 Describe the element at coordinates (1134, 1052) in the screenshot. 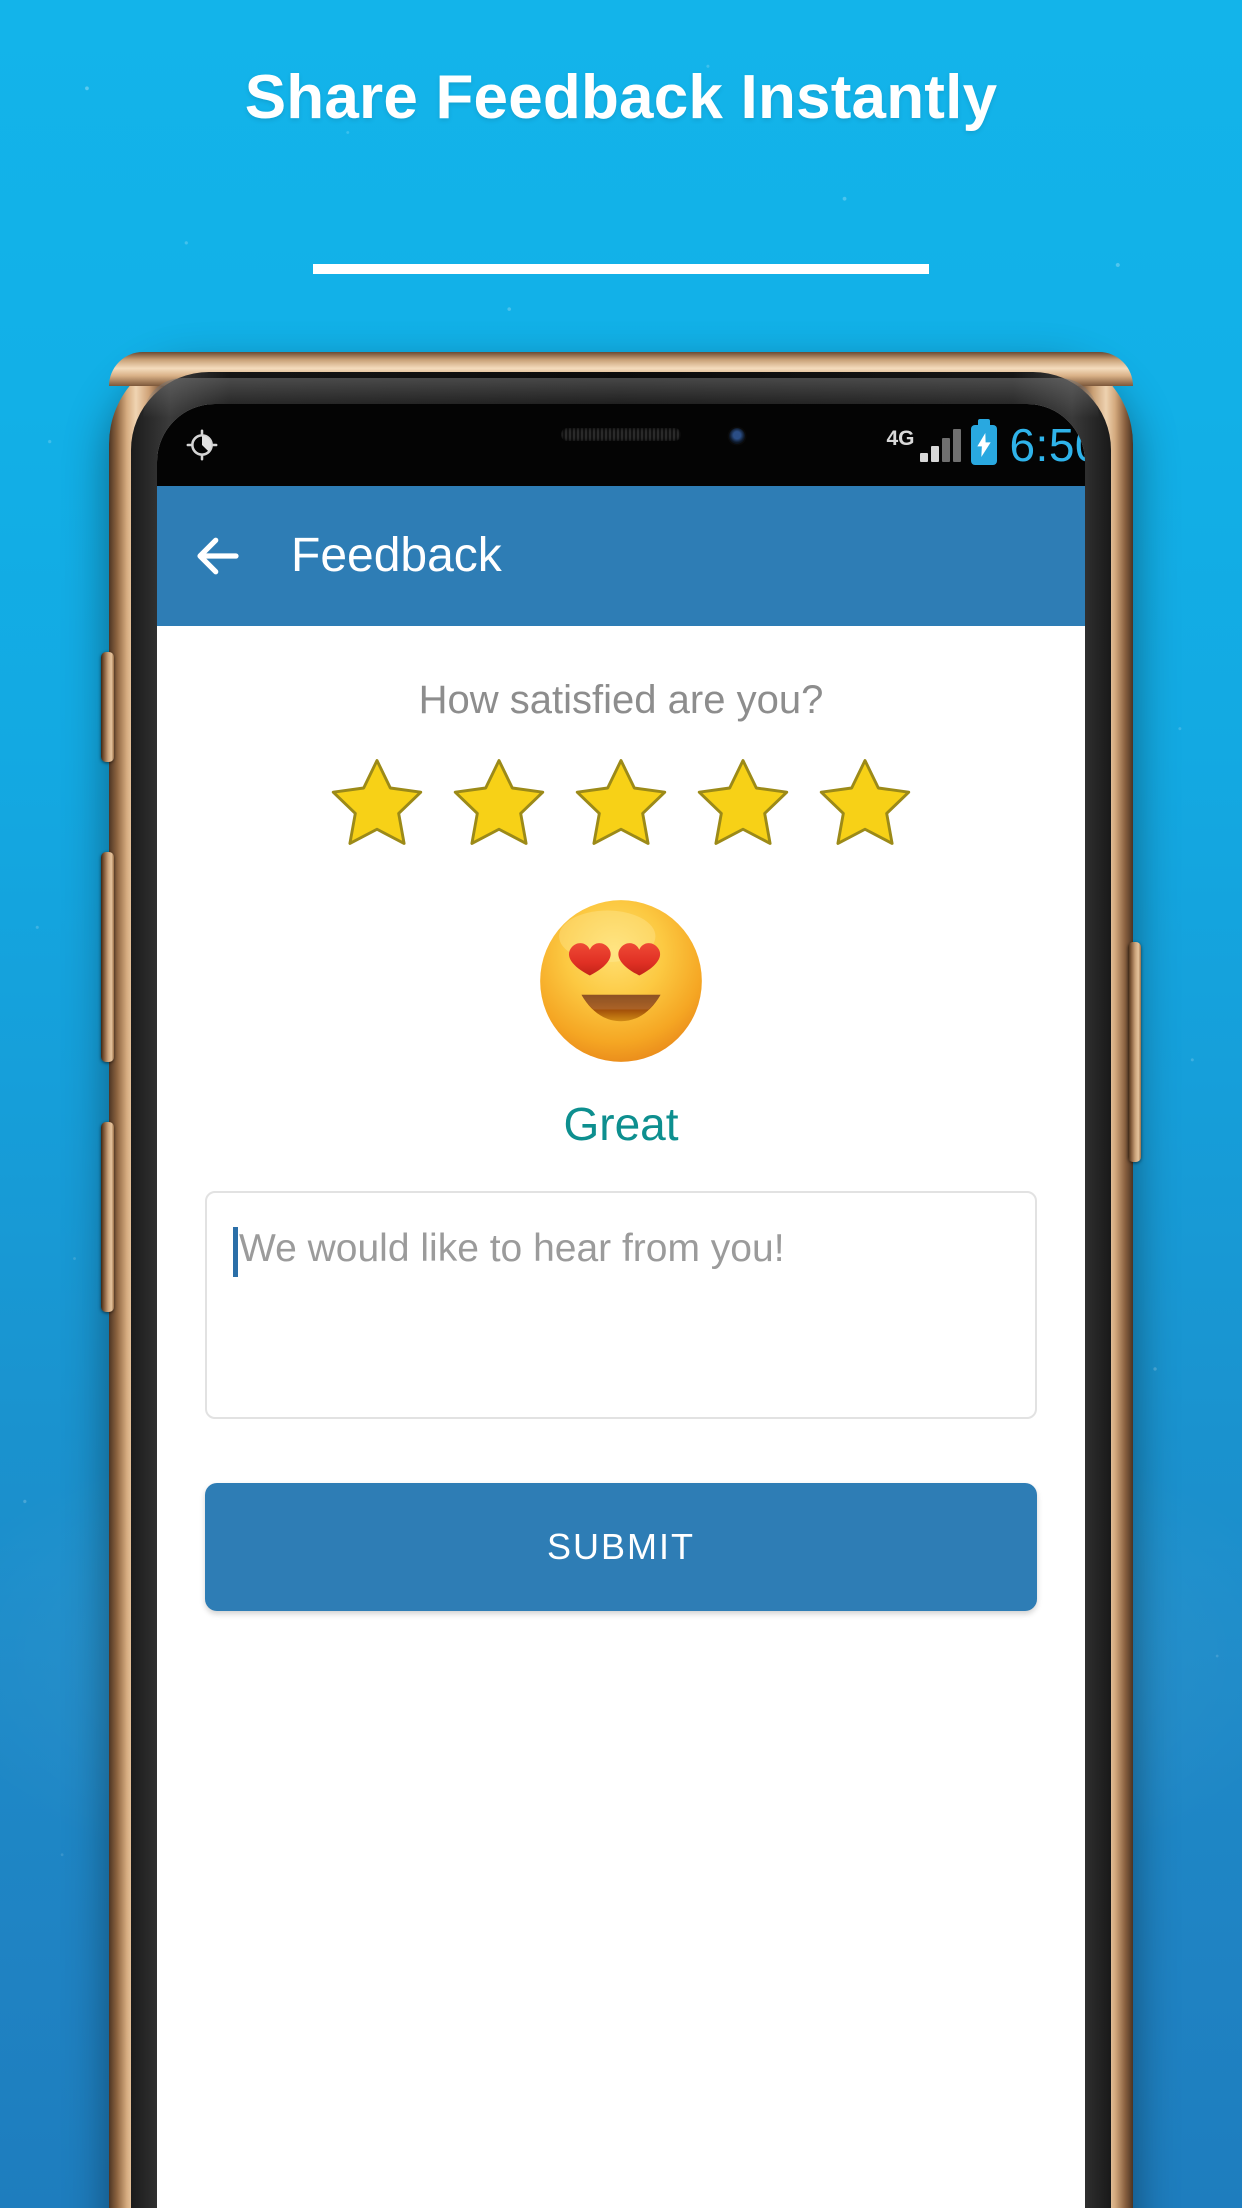

I see `power-button` at that location.